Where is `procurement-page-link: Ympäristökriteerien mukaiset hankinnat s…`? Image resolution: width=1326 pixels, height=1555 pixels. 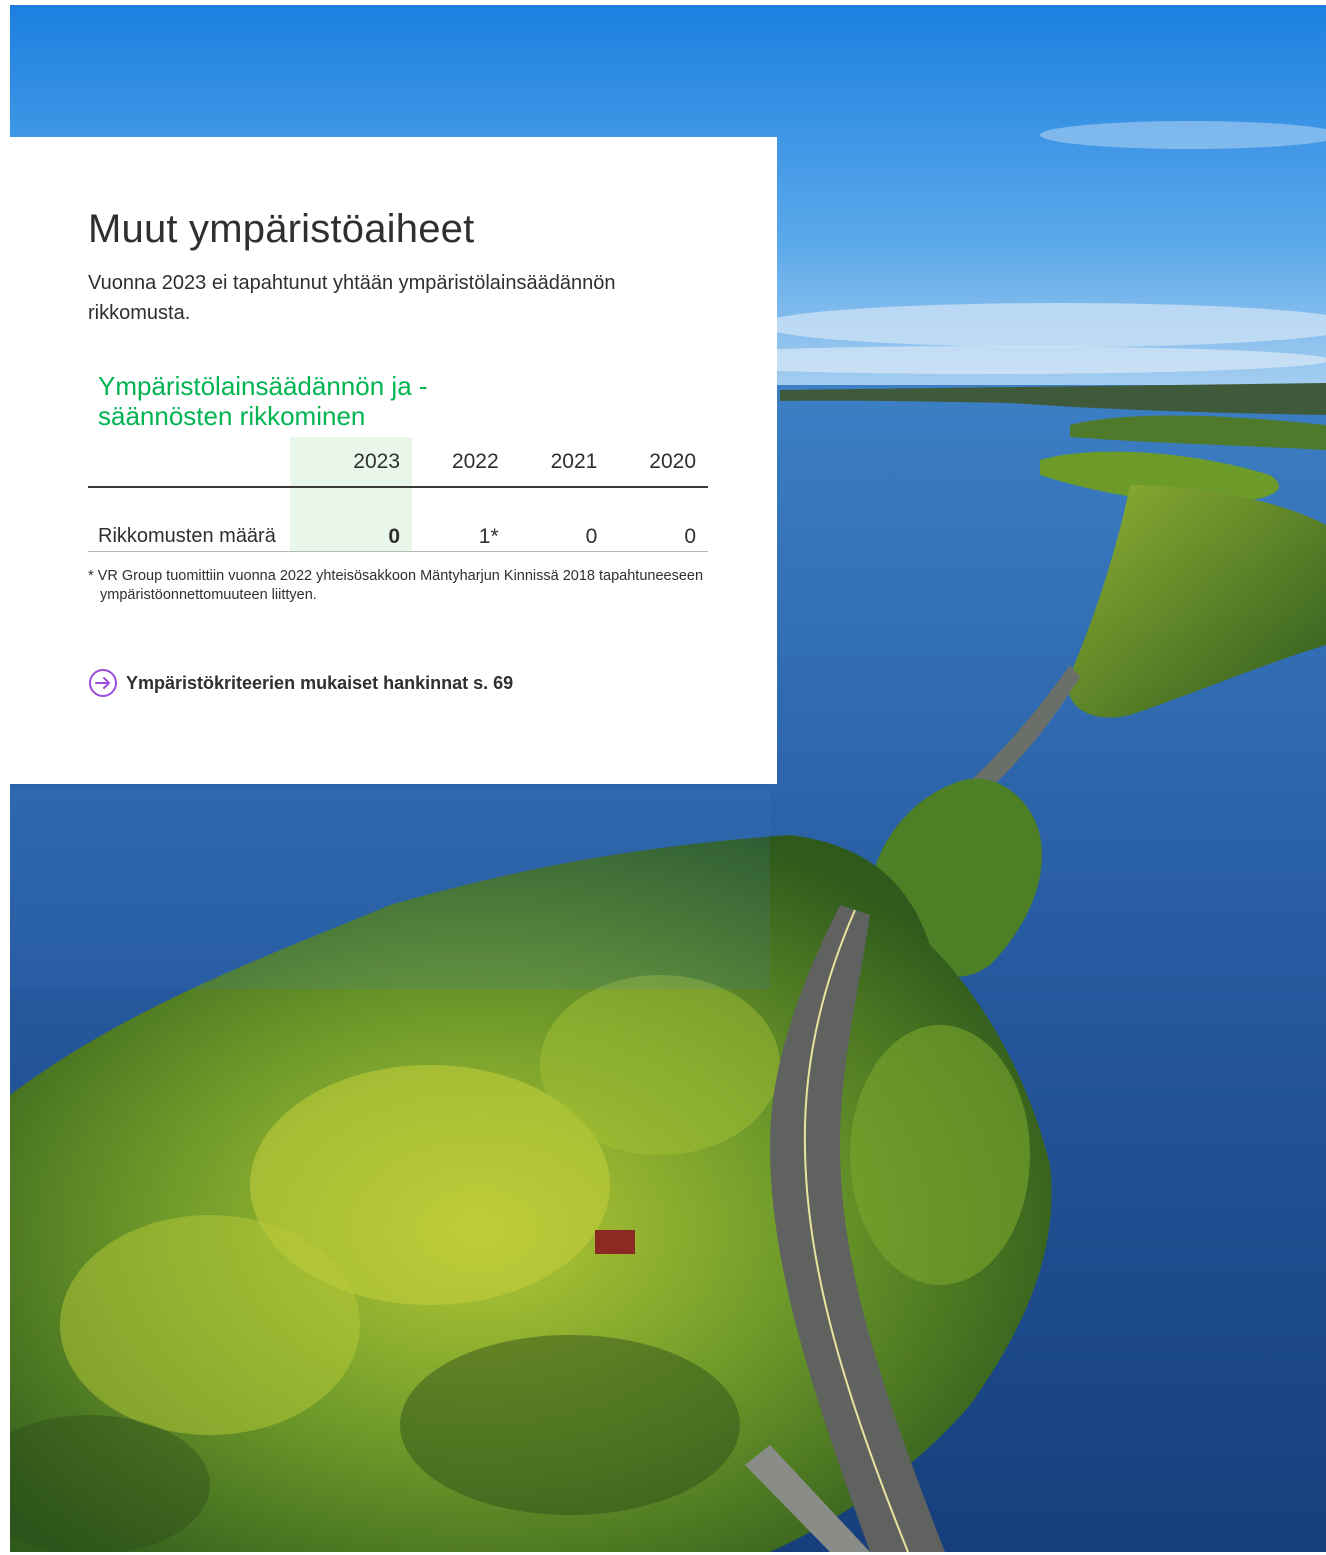 procurement-page-link: Ympäristökriteerien mukaiset hankinnat s… is located at coordinates (300, 683).